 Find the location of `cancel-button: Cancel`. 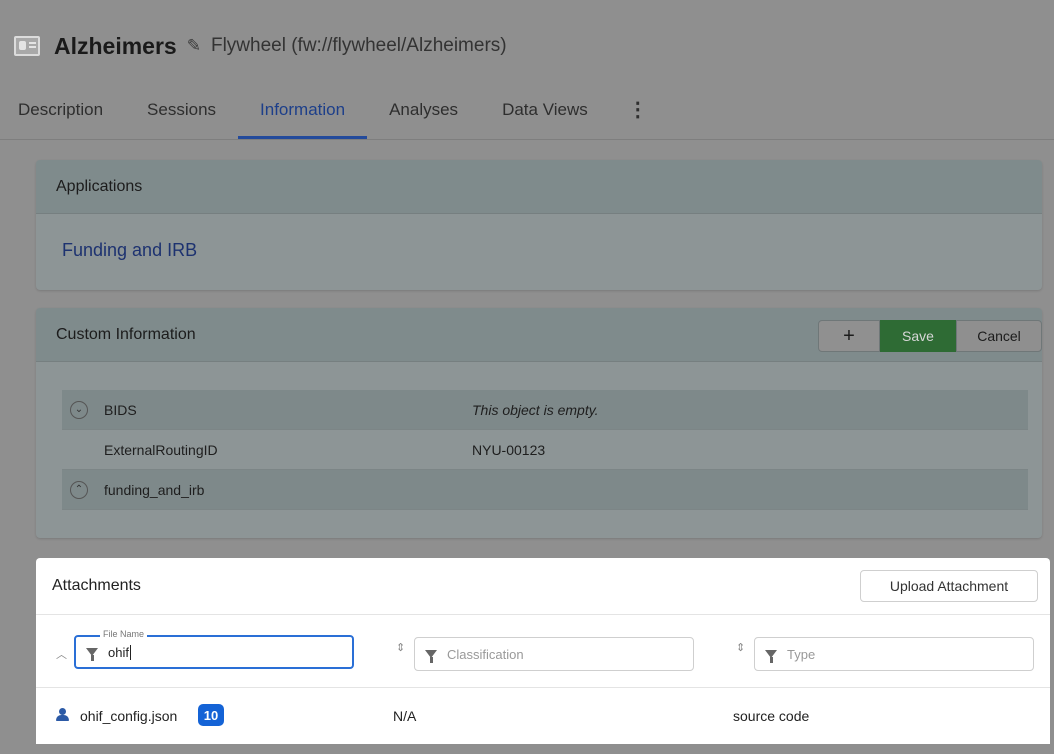

cancel-button: Cancel is located at coordinates (999, 336).